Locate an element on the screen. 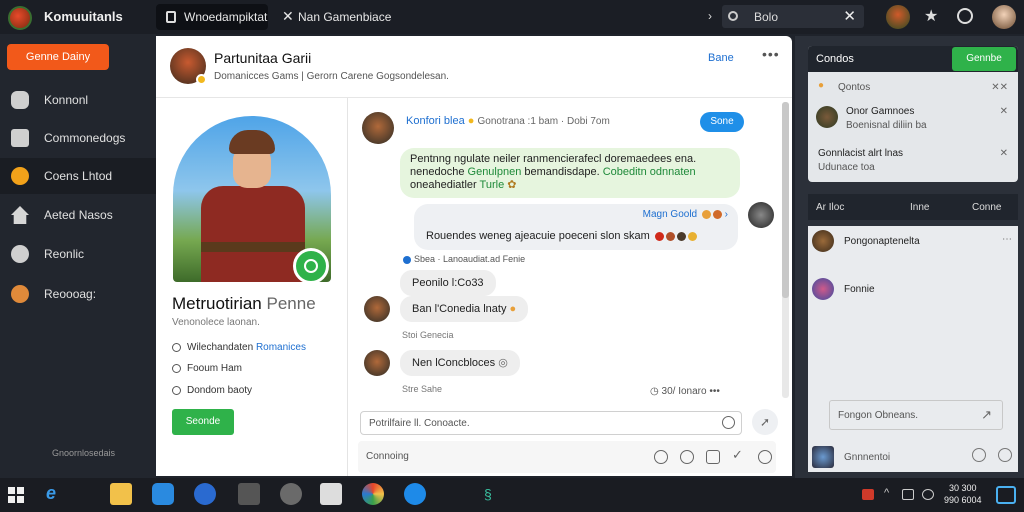 This screenshot has width=1024, height=512. compose-toolbar: Connoing ✓ is located at coordinates (567, 457).